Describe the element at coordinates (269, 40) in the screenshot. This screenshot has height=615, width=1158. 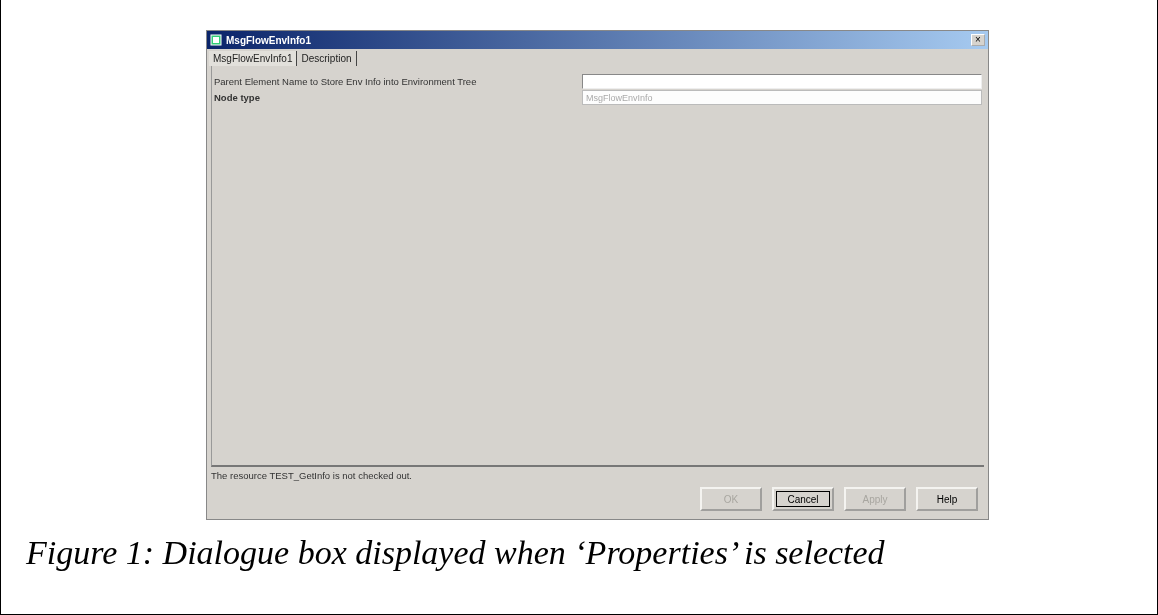
I see `window-title: MsgFlowEnvInfo1` at that location.